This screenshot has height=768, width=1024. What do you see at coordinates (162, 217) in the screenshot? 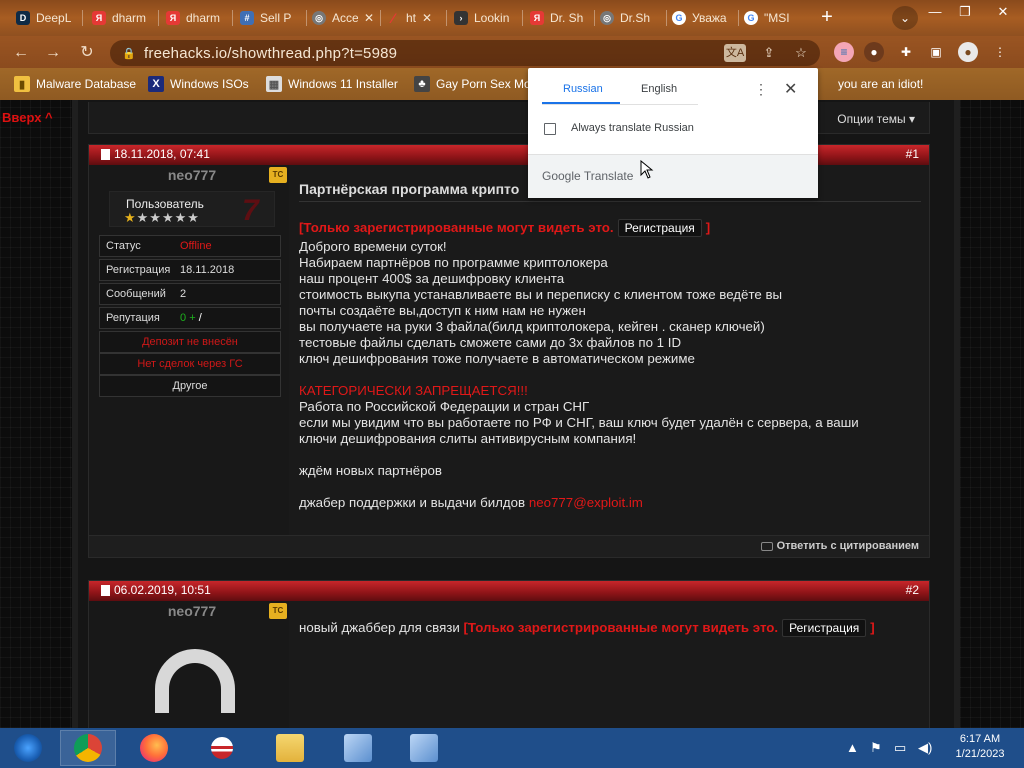
I see `rank-stars-icon: ★★★★★★` at bounding box center [162, 217].